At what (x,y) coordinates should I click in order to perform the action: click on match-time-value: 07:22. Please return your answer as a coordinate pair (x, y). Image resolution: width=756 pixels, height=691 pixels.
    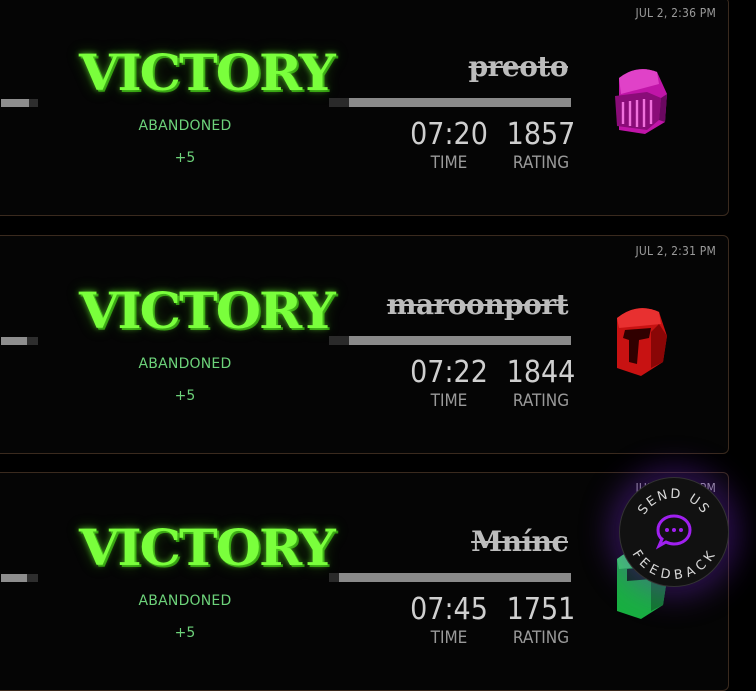
    Looking at the image, I should click on (449, 372).